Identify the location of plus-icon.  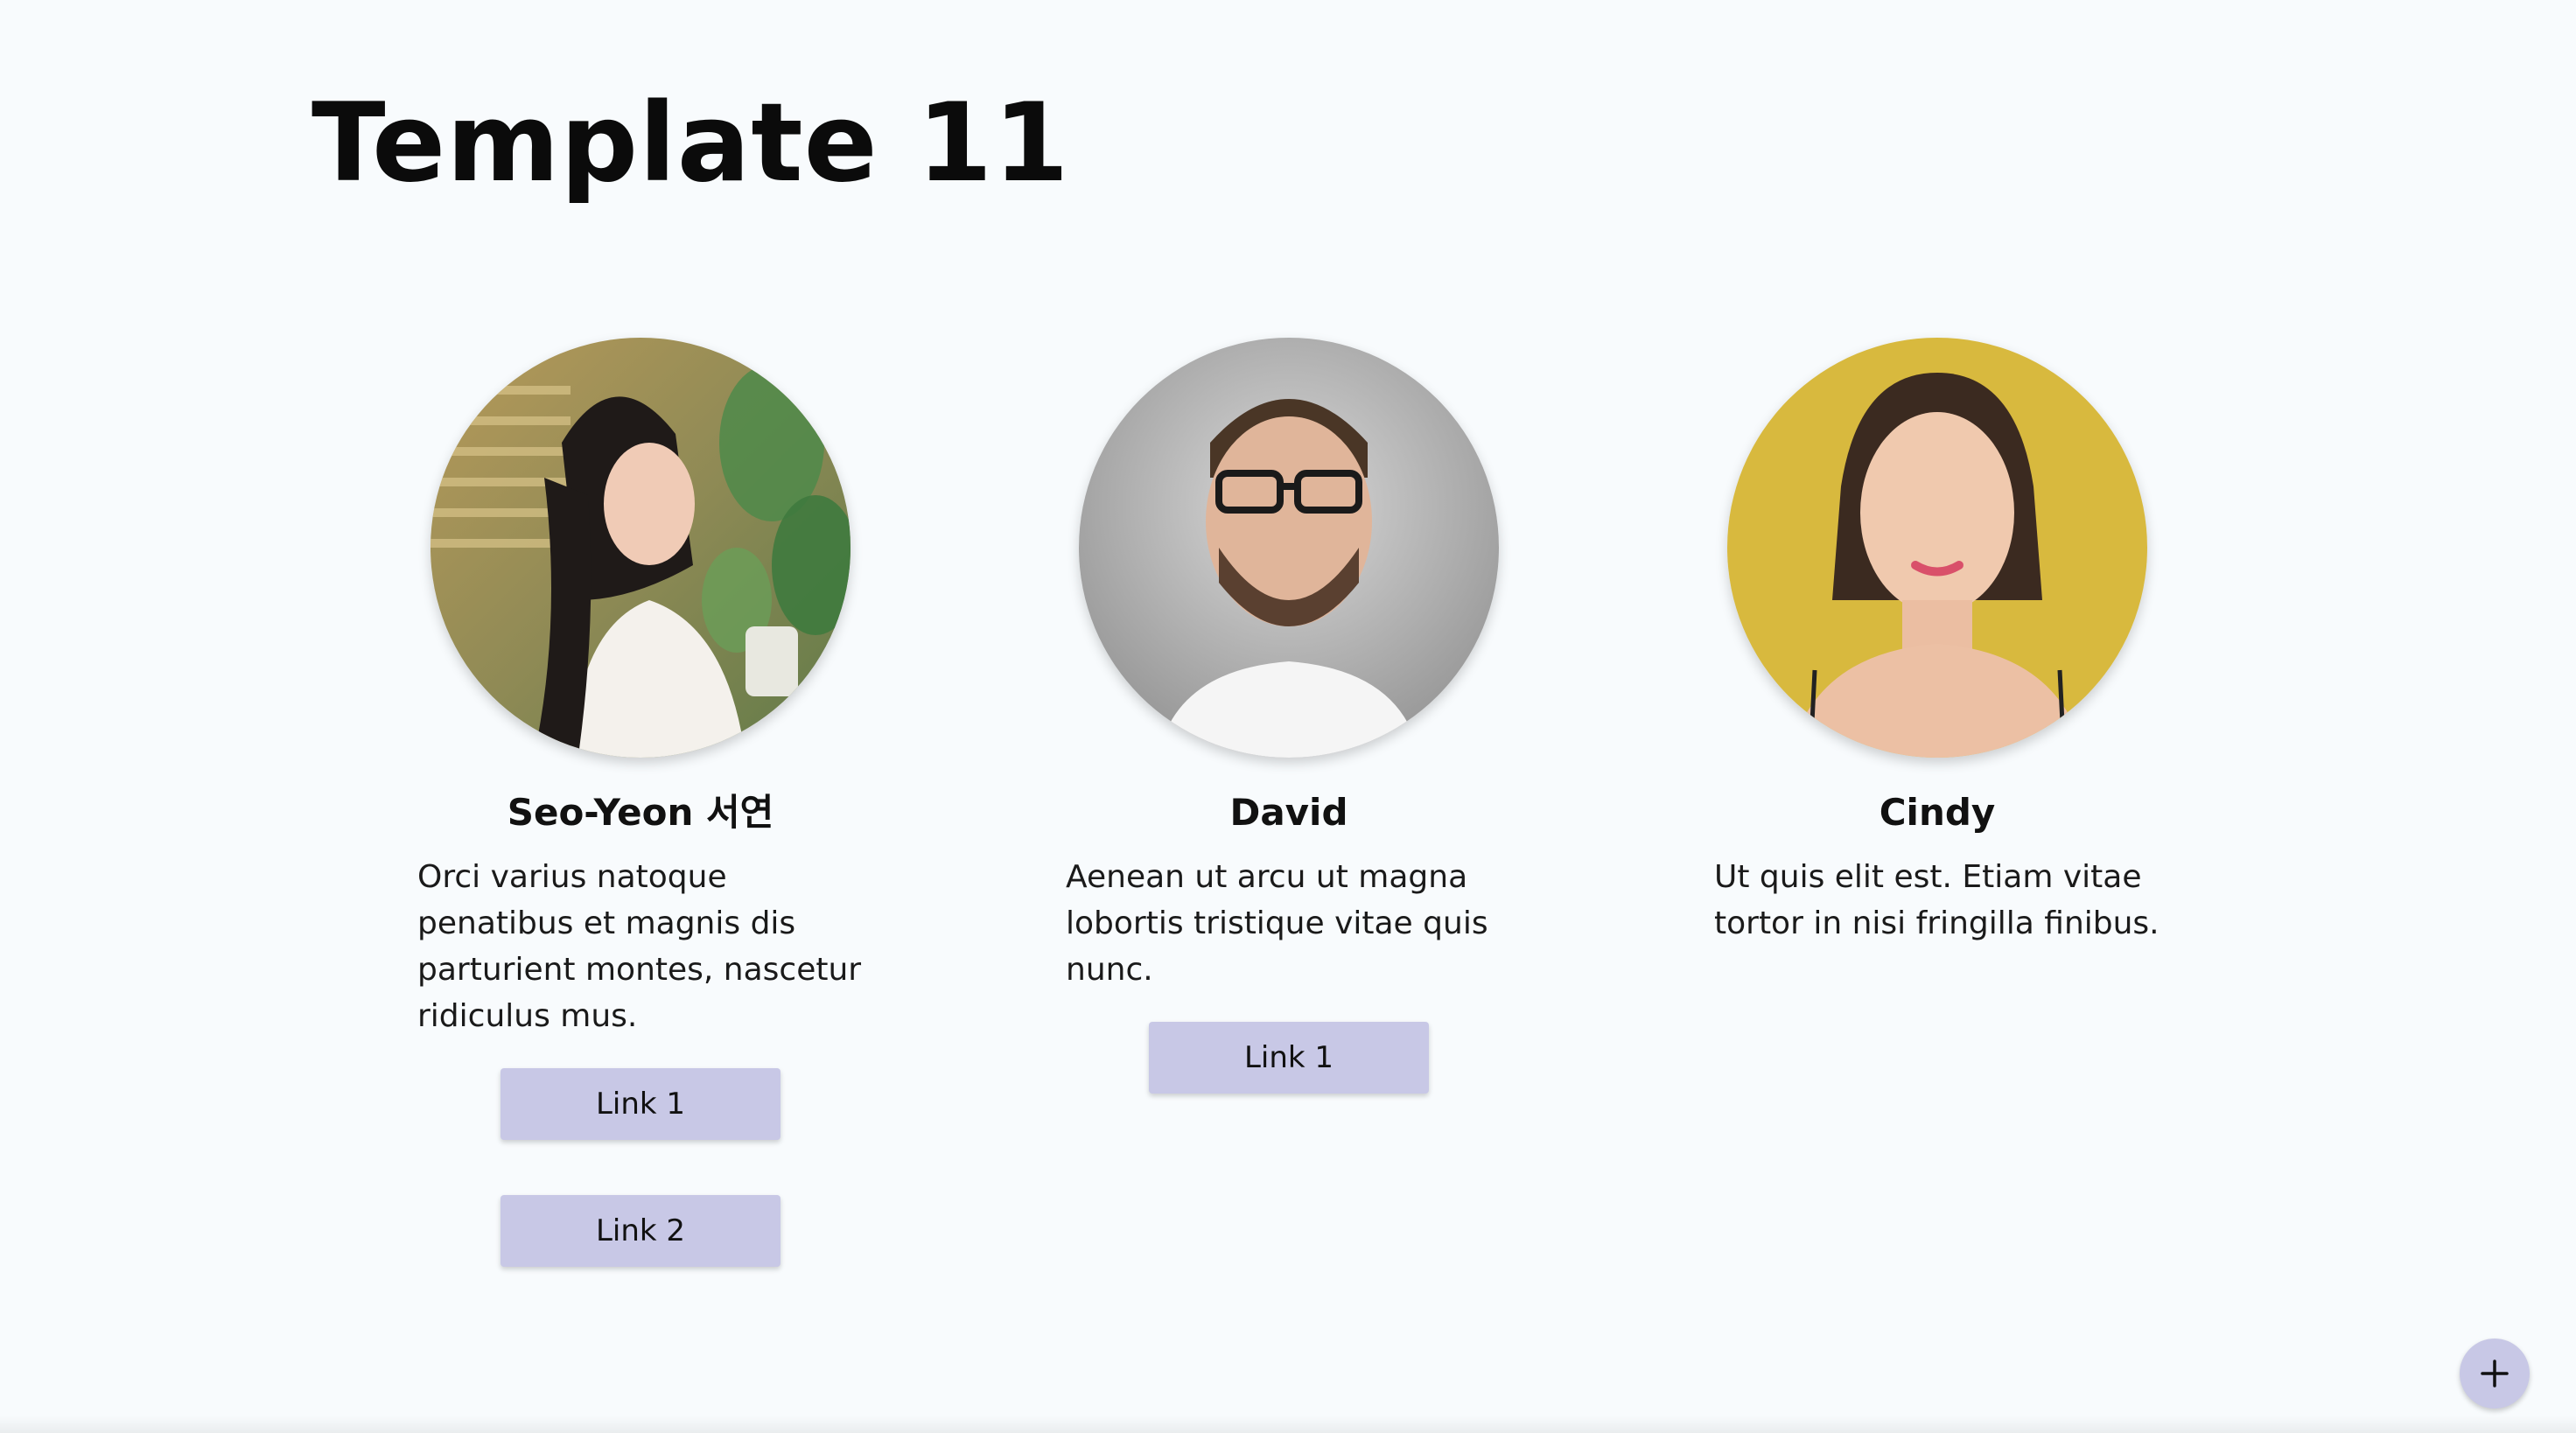
(2495, 1374).